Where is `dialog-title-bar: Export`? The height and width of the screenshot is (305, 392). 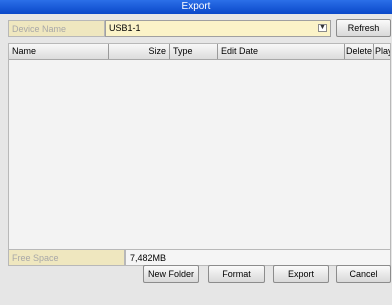 dialog-title-bar: Export is located at coordinates (196, 7).